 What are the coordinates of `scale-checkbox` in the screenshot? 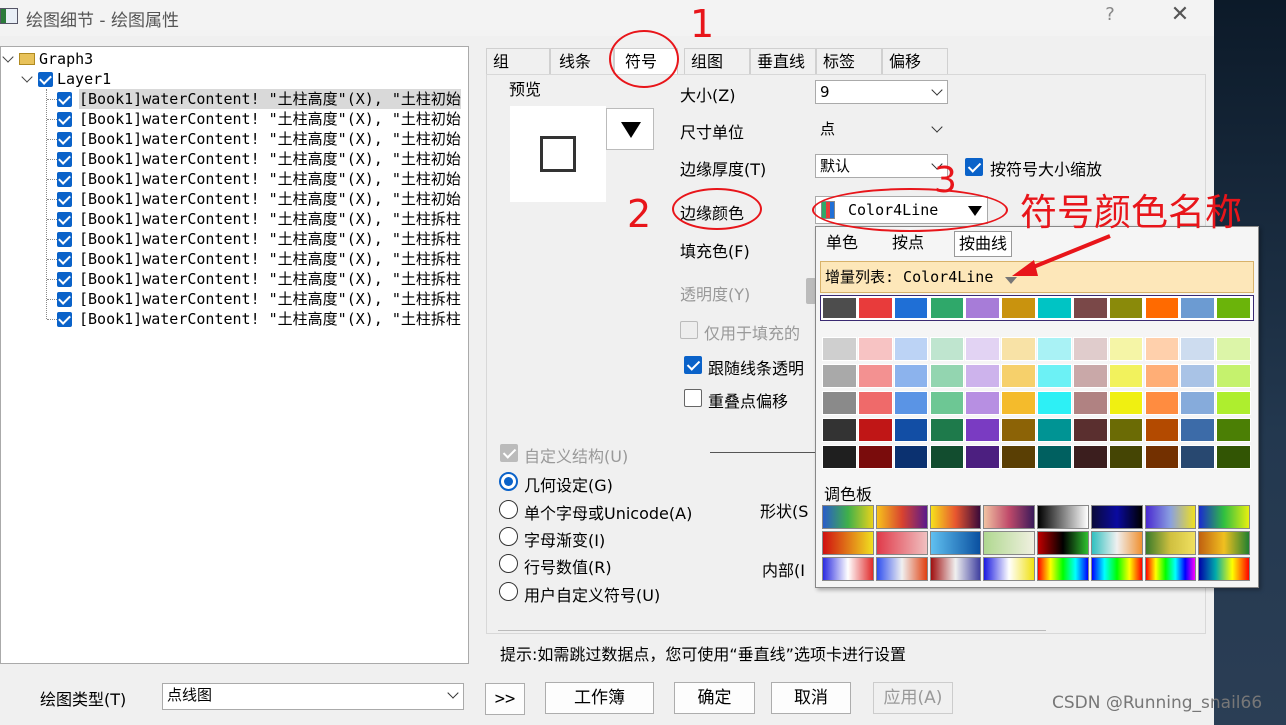 It's located at (974, 167).